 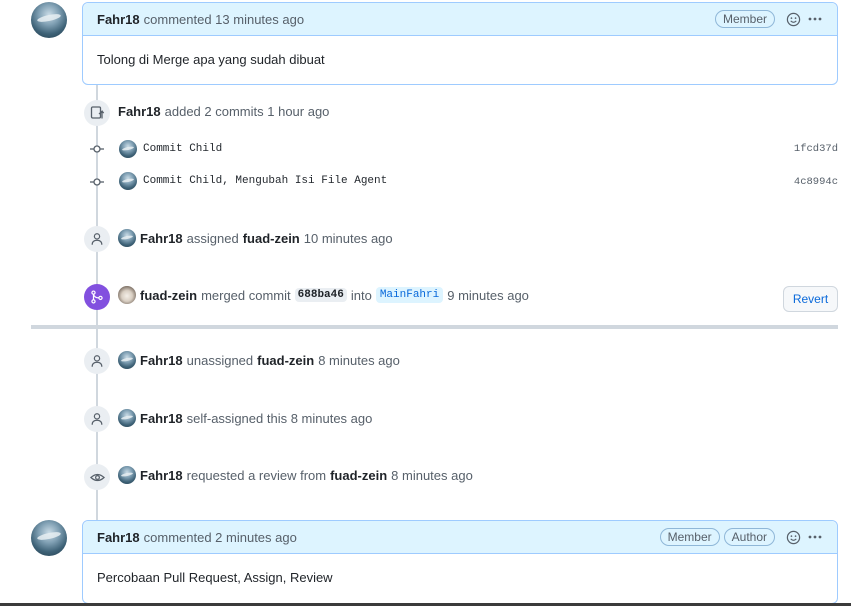 What do you see at coordinates (168, 295) in the screenshot?
I see `event-actor: fuad-zein` at bounding box center [168, 295].